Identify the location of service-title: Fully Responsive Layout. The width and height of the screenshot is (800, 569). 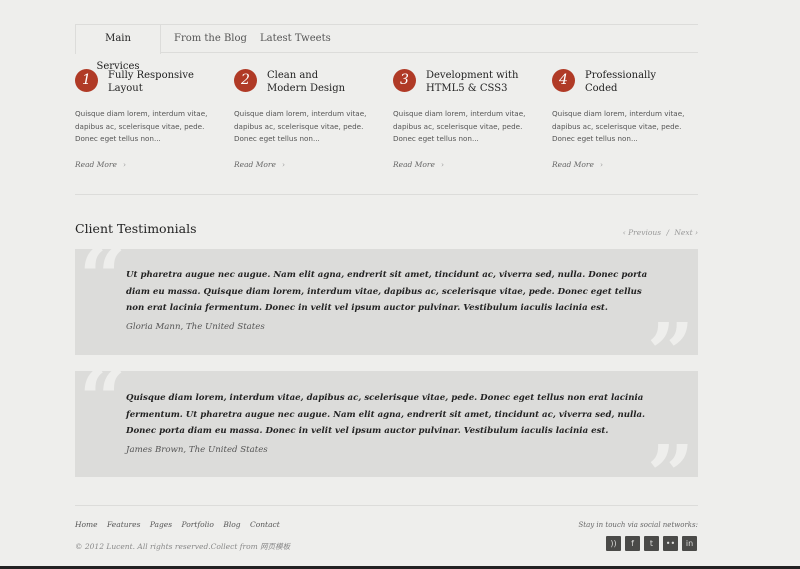
(165, 82).